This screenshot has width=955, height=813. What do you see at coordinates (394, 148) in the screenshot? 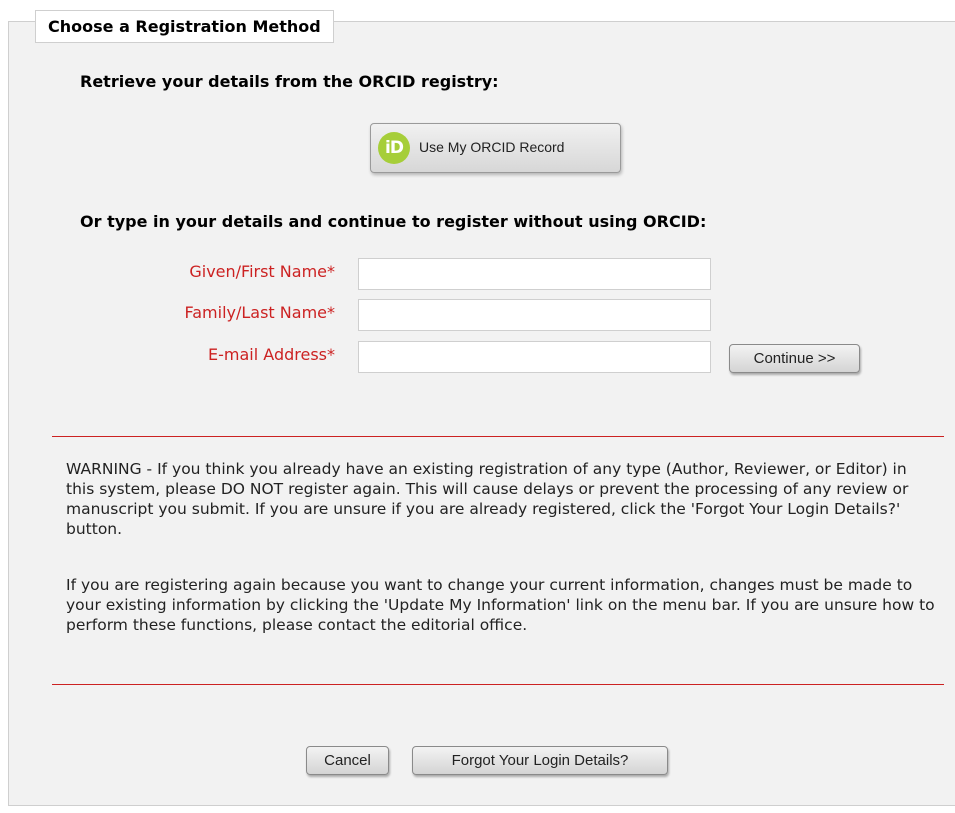
I see `orcid-id-icon: iD` at bounding box center [394, 148].